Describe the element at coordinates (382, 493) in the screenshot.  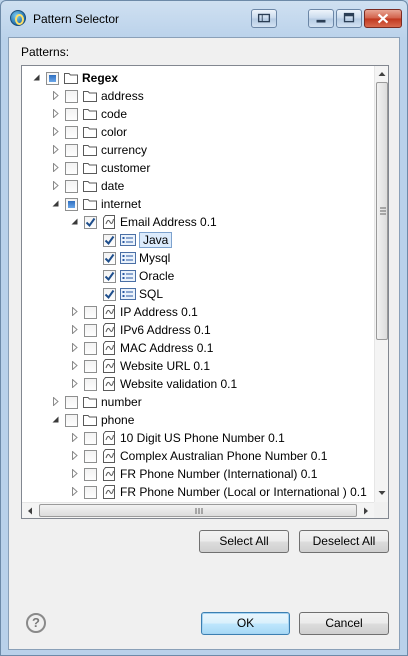
I see `scroll-down-icon` at that location.